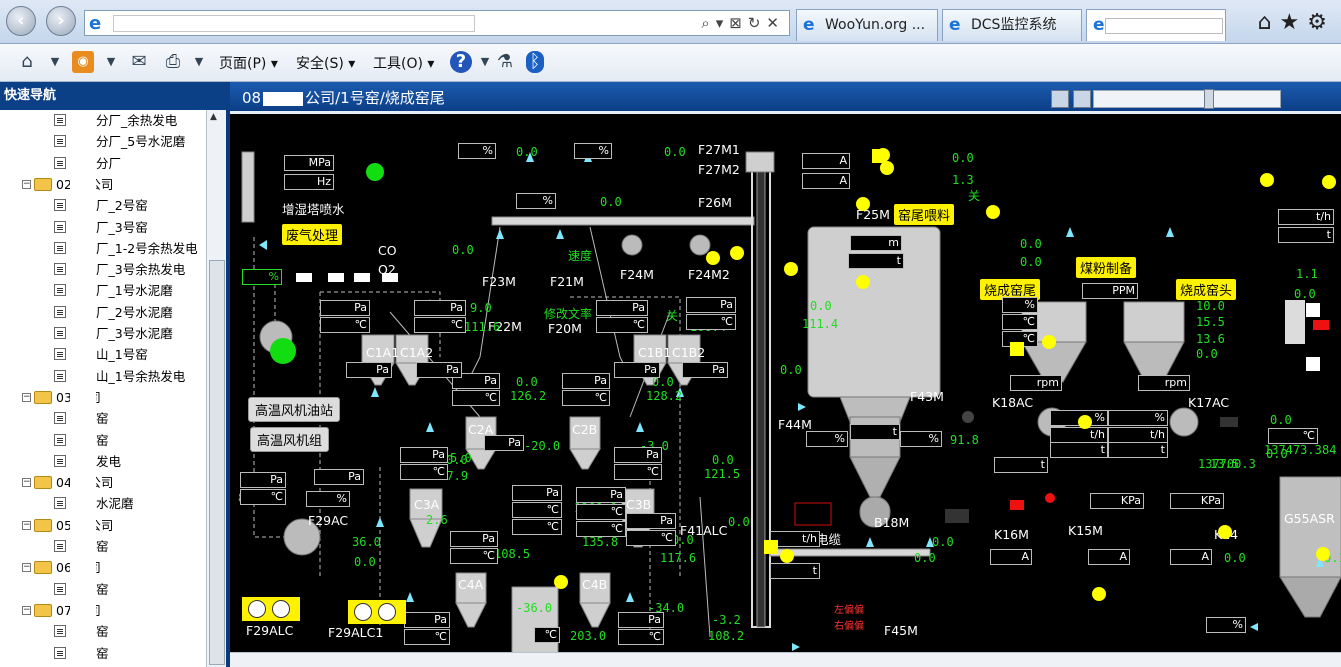 The width and height of the screenshot is (1341, 667). What do you see at coordinates (887, 168) in the screenshot?
I see `status-light` at bounding box center [887, 168].